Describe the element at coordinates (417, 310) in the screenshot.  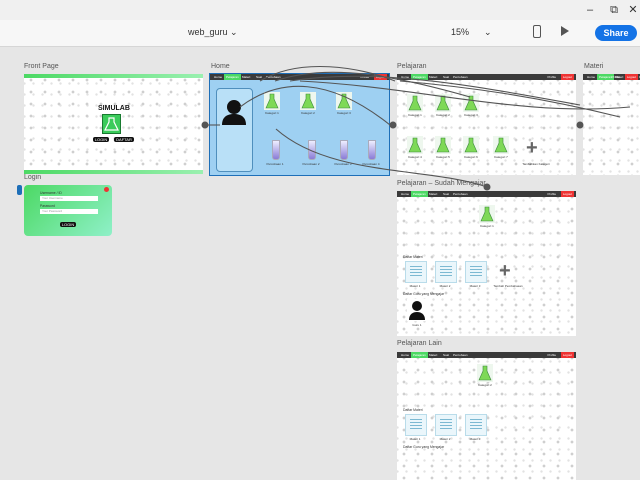
I see `teacher-avatar-icon` at that location.